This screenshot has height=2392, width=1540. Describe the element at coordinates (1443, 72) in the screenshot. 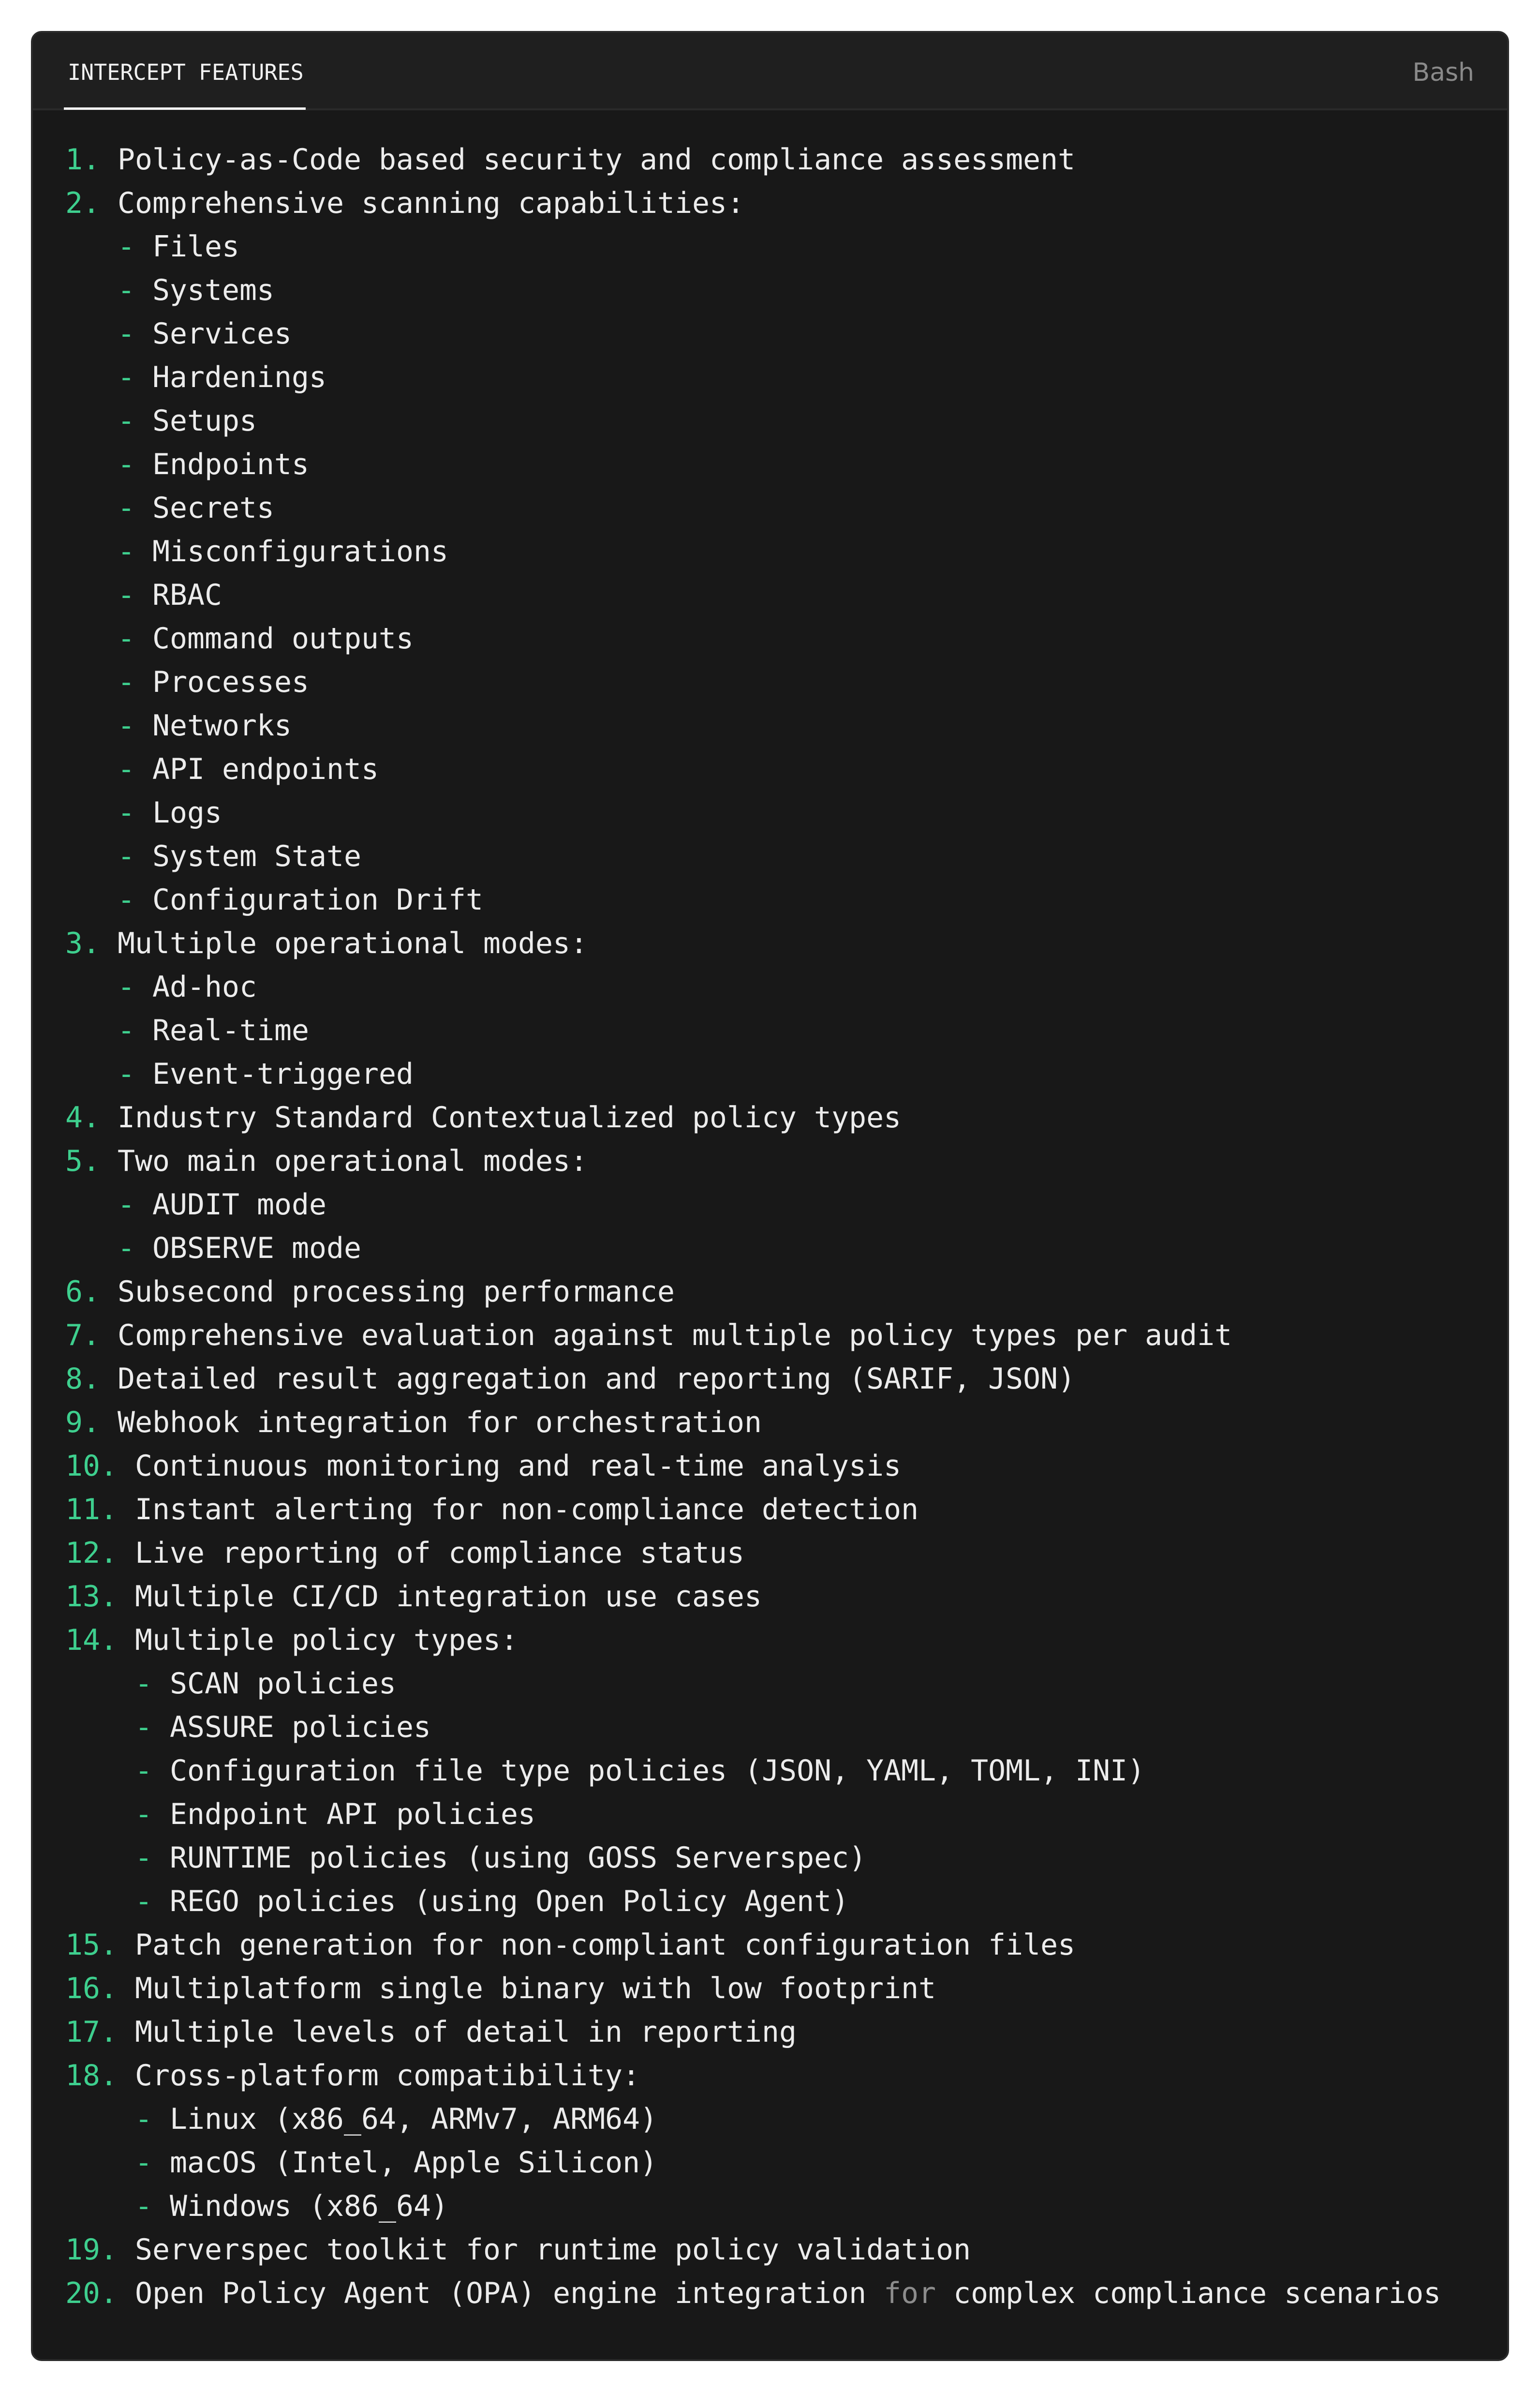

I see `language-label: Bash` at that location.